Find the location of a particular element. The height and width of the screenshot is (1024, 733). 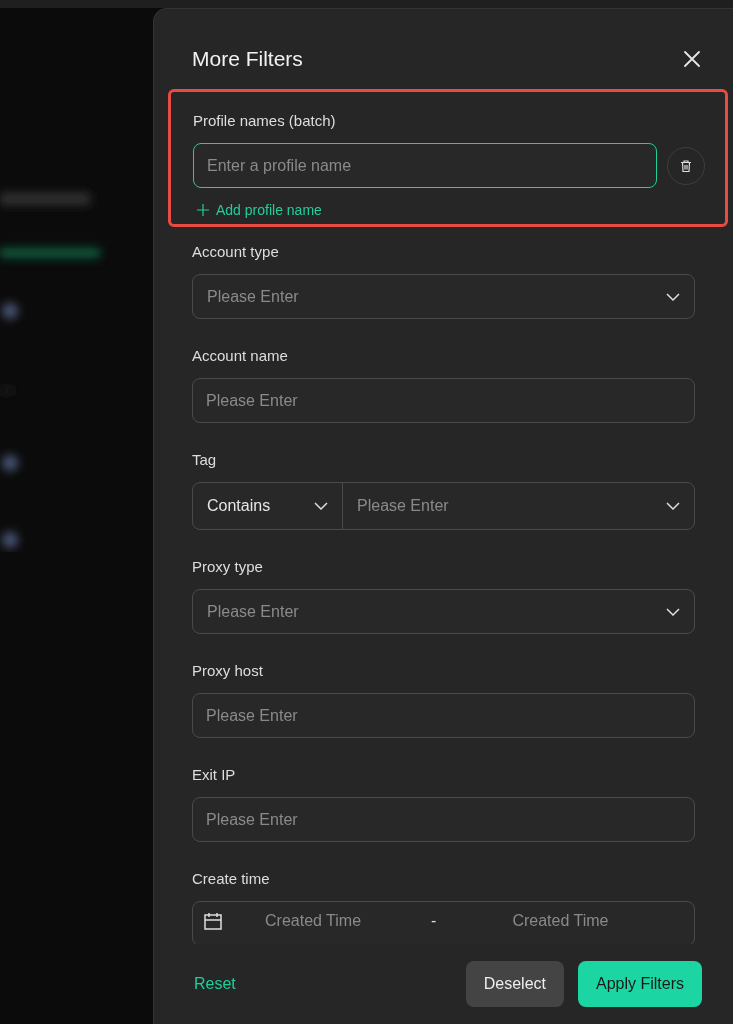

apply-filters-button: Apply Filters is located at coordinates (639, 984).